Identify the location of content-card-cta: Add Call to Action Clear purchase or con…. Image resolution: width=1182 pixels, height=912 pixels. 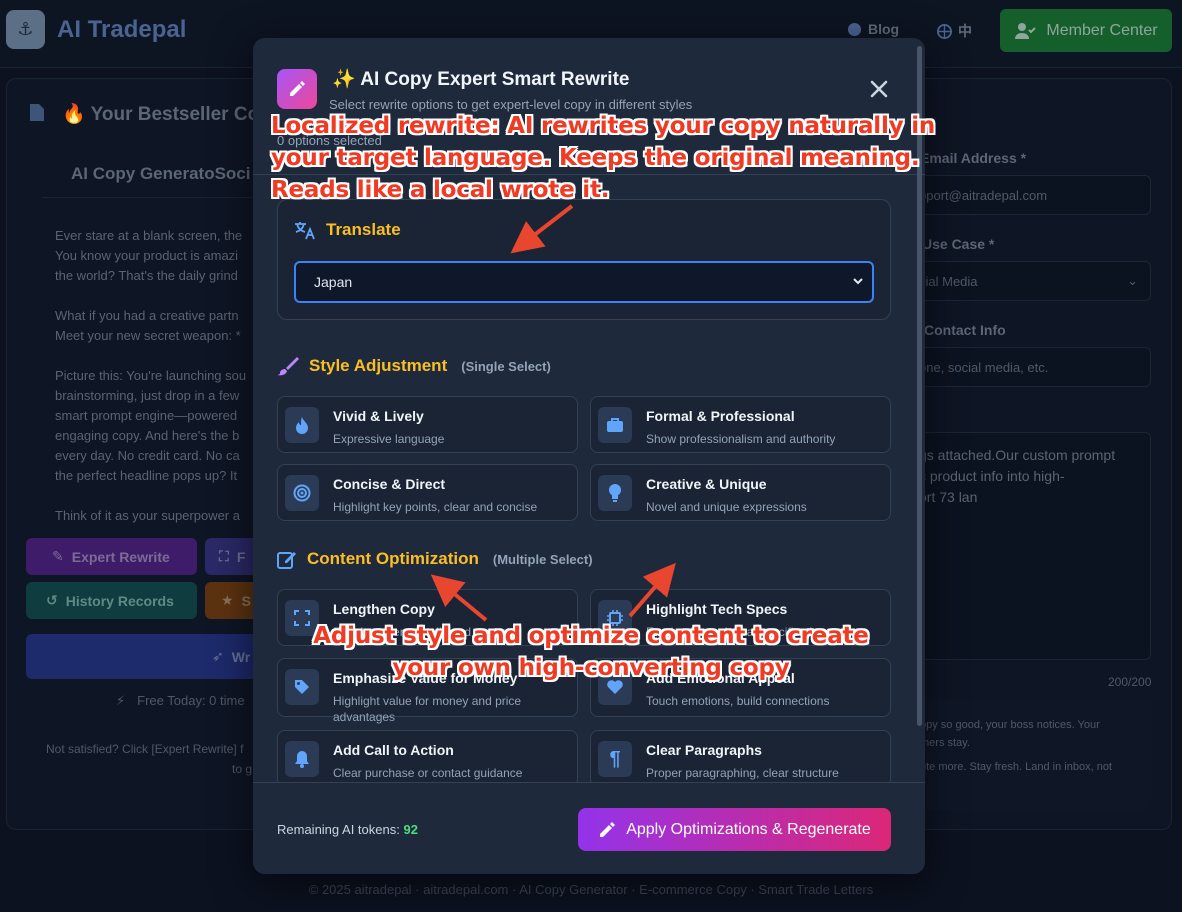
(427, 758).